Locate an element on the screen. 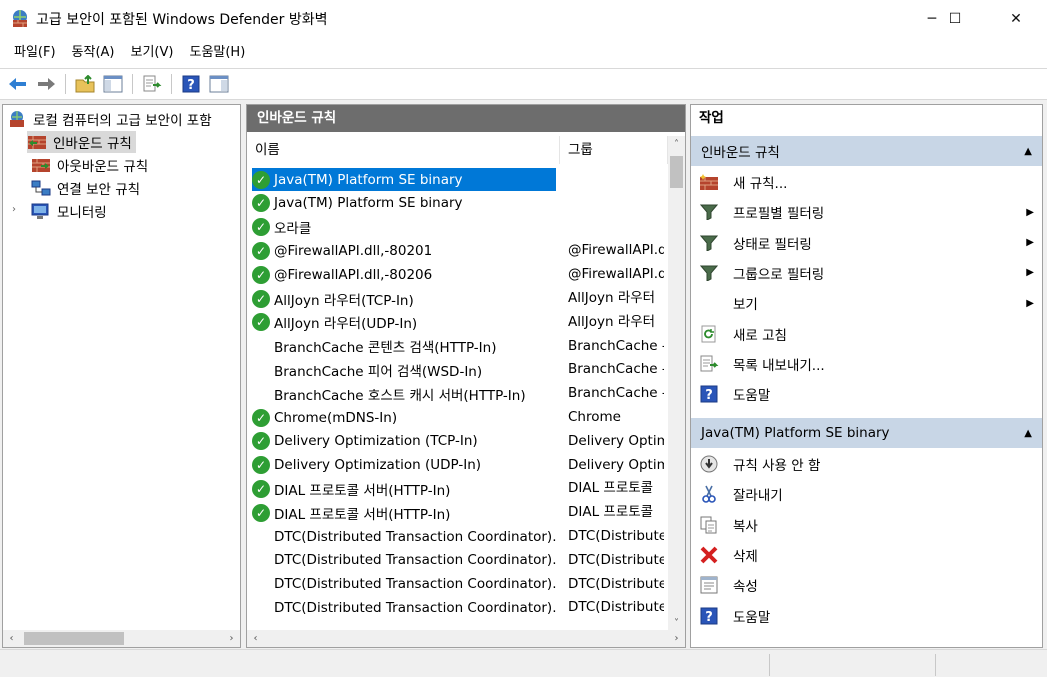  tree-horizontal-scrollbar: ‹ › is located at coordinates (121, 638).